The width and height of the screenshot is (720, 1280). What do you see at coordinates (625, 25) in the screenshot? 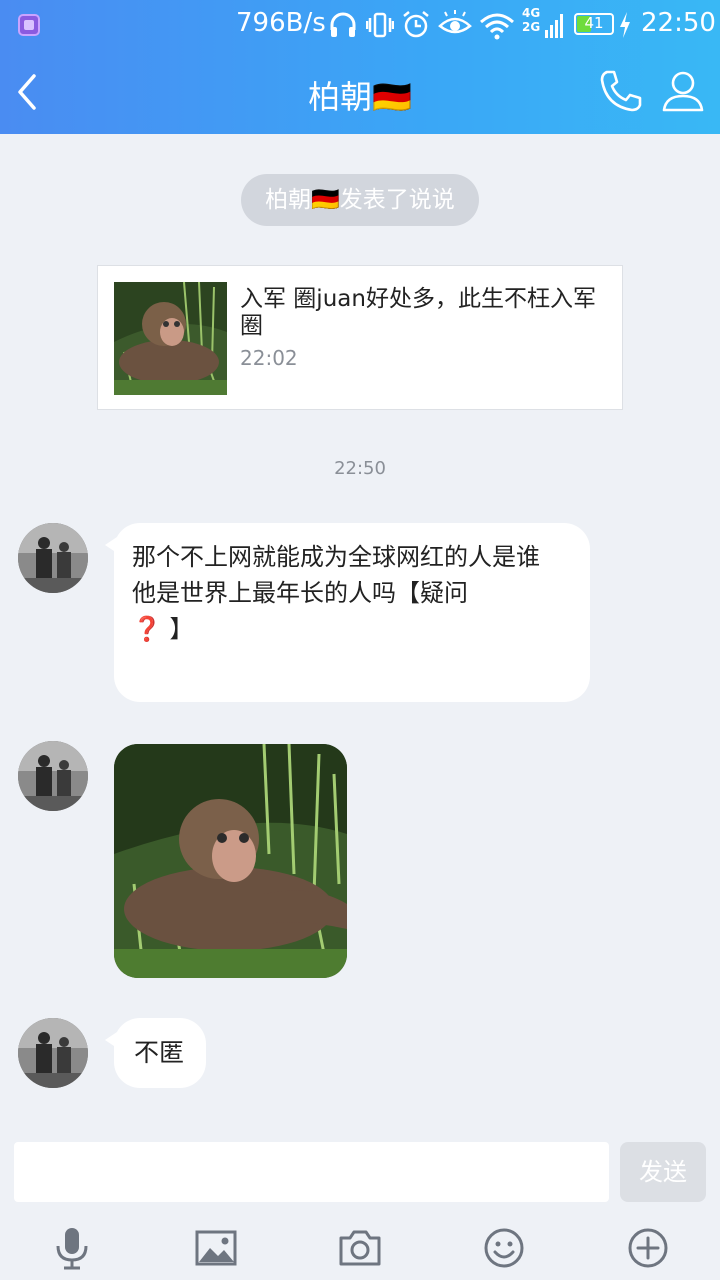
I see `charging-icon` at bounding box center [625, 25].